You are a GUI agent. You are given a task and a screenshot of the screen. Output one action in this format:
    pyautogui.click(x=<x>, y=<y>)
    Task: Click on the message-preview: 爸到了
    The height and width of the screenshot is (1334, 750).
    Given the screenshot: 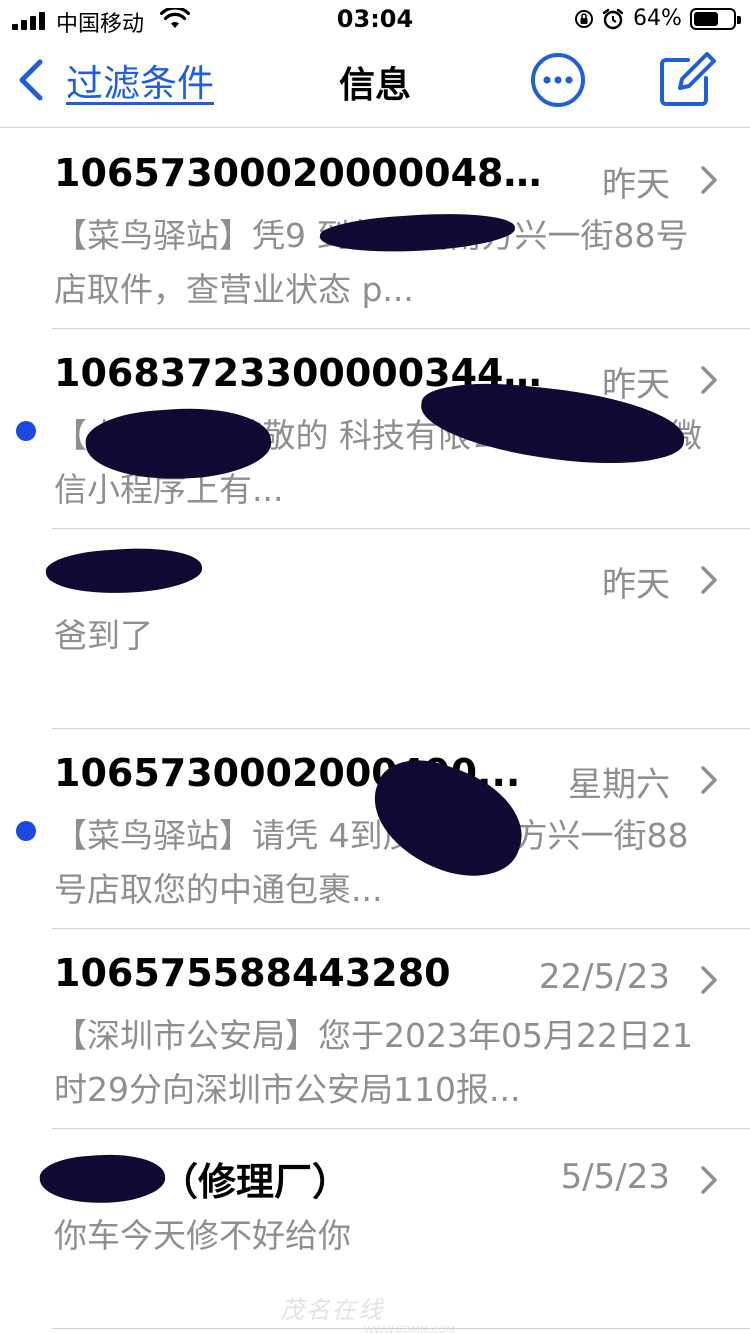 What is the action you would take?
    pyautogui.click(x=103, y=635)
    